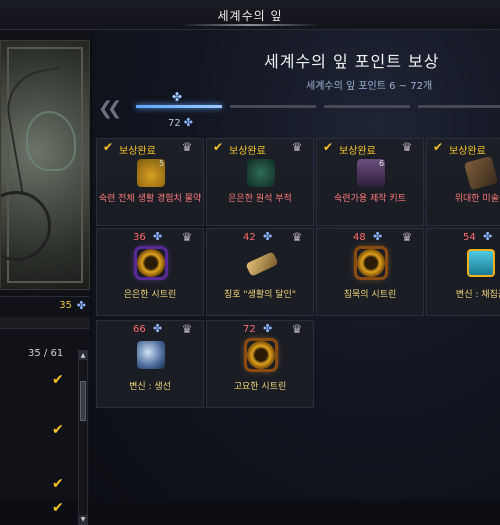  What do you see at coordinates (477, 295) in the screenshot?
I see `reward-name: 변신 : 채집꾼` at bounding box center [477, 295].